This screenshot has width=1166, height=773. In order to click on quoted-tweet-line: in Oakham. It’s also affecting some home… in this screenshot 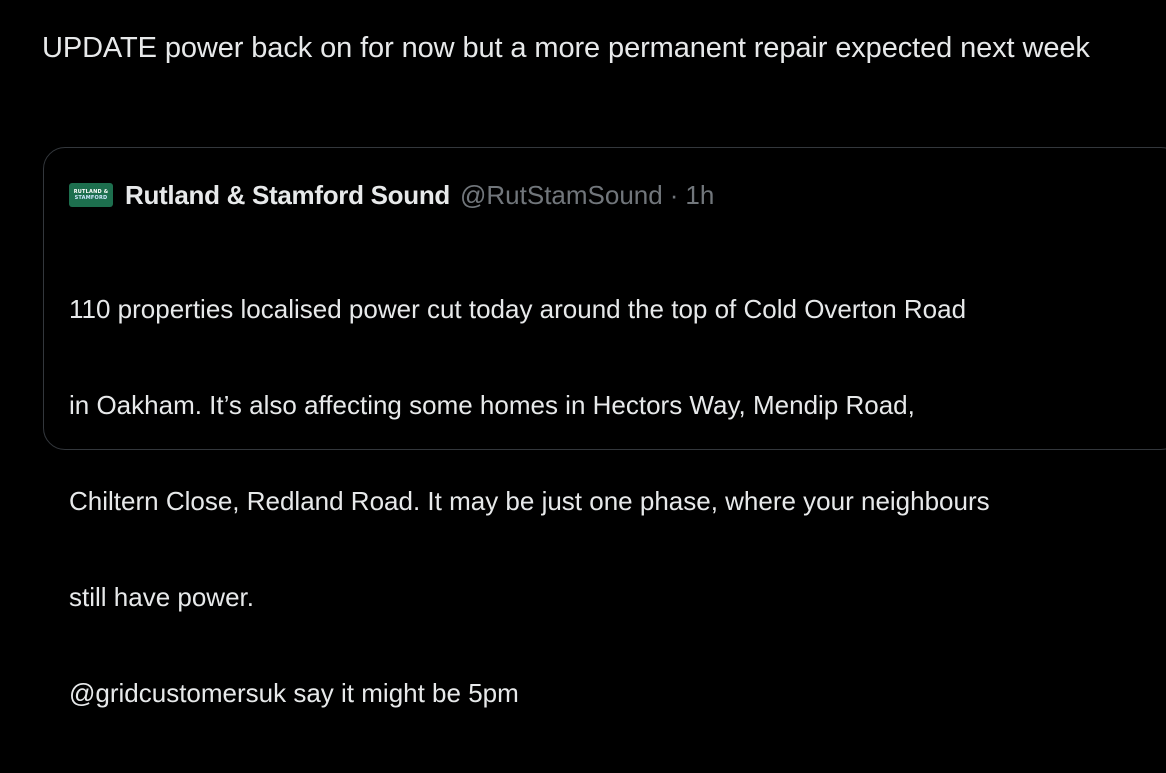, I will do `click(492, 405)`.